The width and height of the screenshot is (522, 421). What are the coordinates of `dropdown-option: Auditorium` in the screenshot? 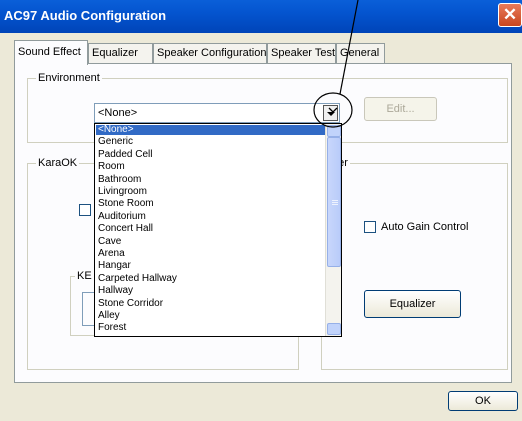 It's located at (210, 216).